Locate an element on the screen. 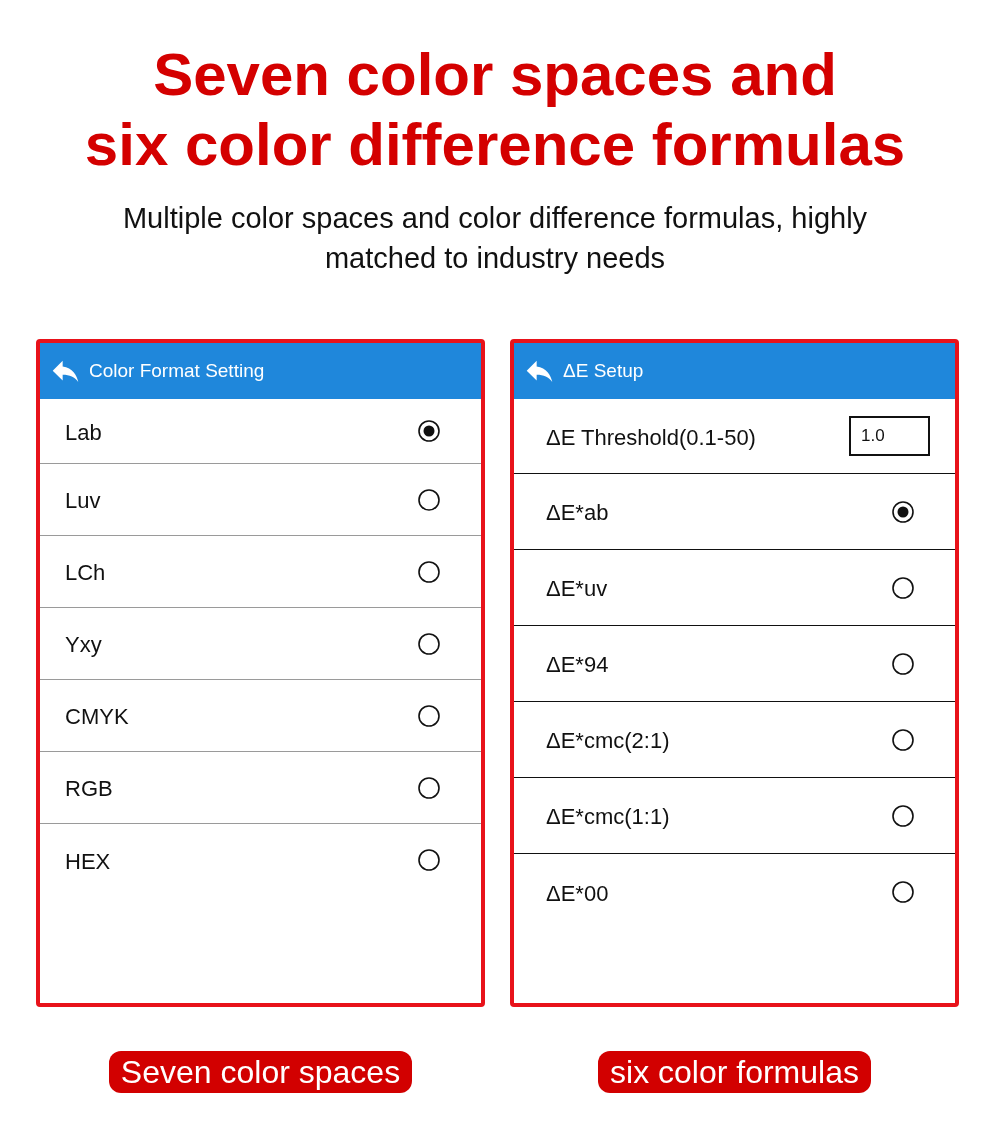 Image resolution: width=990 pixels, height=1146 pixels. option-label: Yxy is located at coordinates (83, 644).